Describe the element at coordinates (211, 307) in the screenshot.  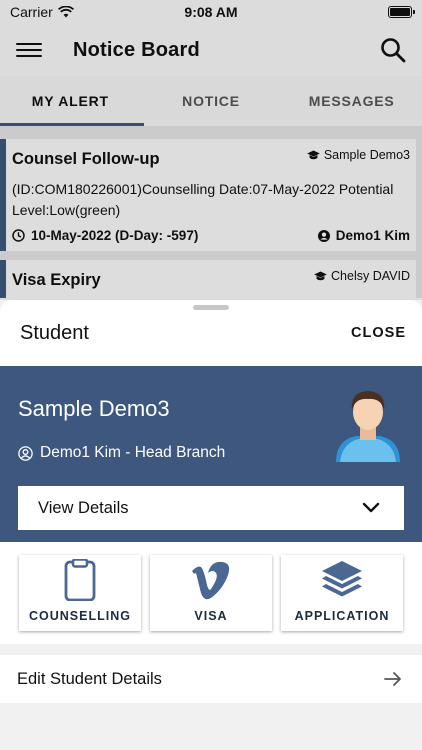
I see `sheet-grabber` at that location.